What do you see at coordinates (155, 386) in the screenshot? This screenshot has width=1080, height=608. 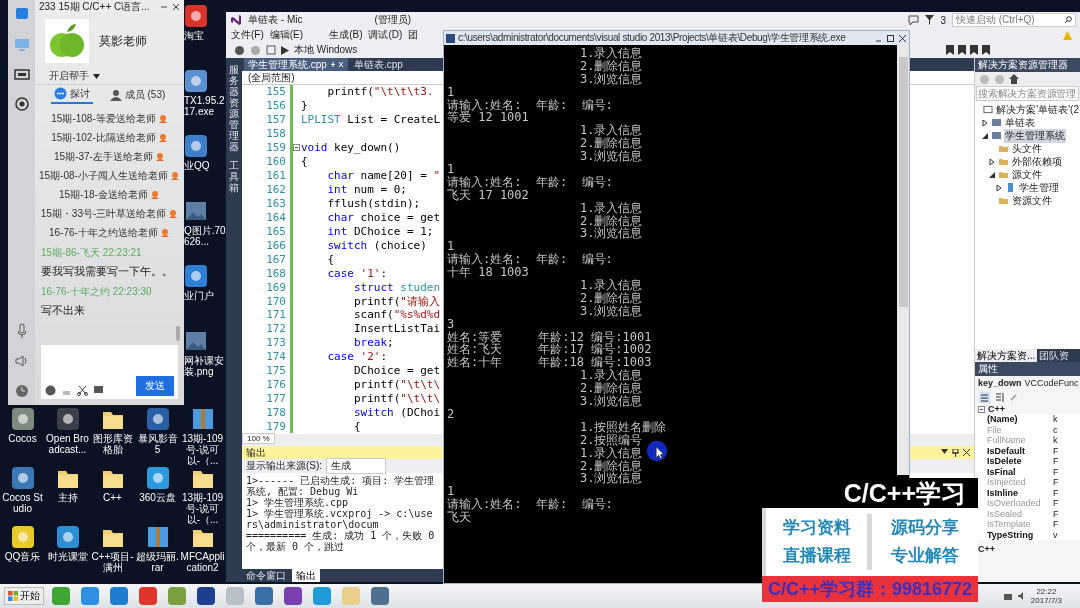 I see `send-button: 发送` at bounding box center [155, 386].